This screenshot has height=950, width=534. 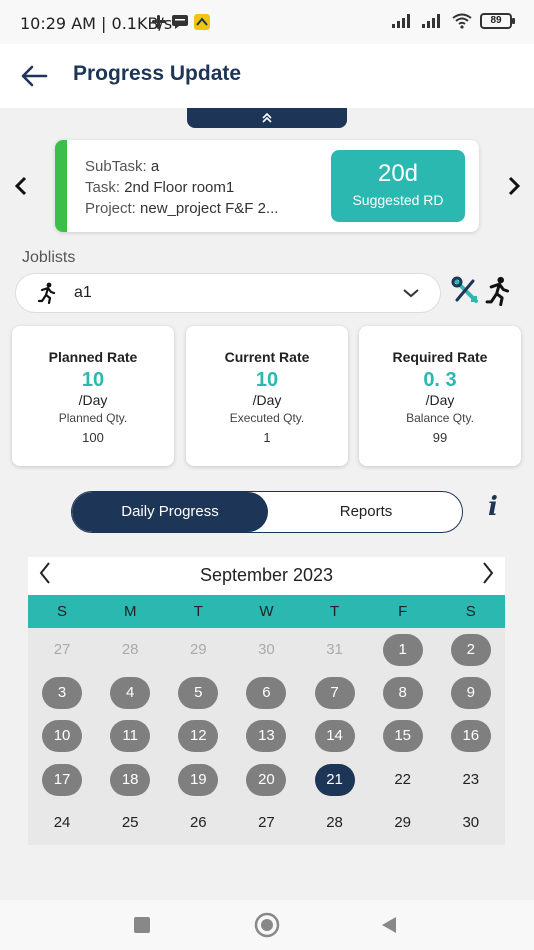 I want to click on calendar-day-selected: 21, so click(x=334, y=779).